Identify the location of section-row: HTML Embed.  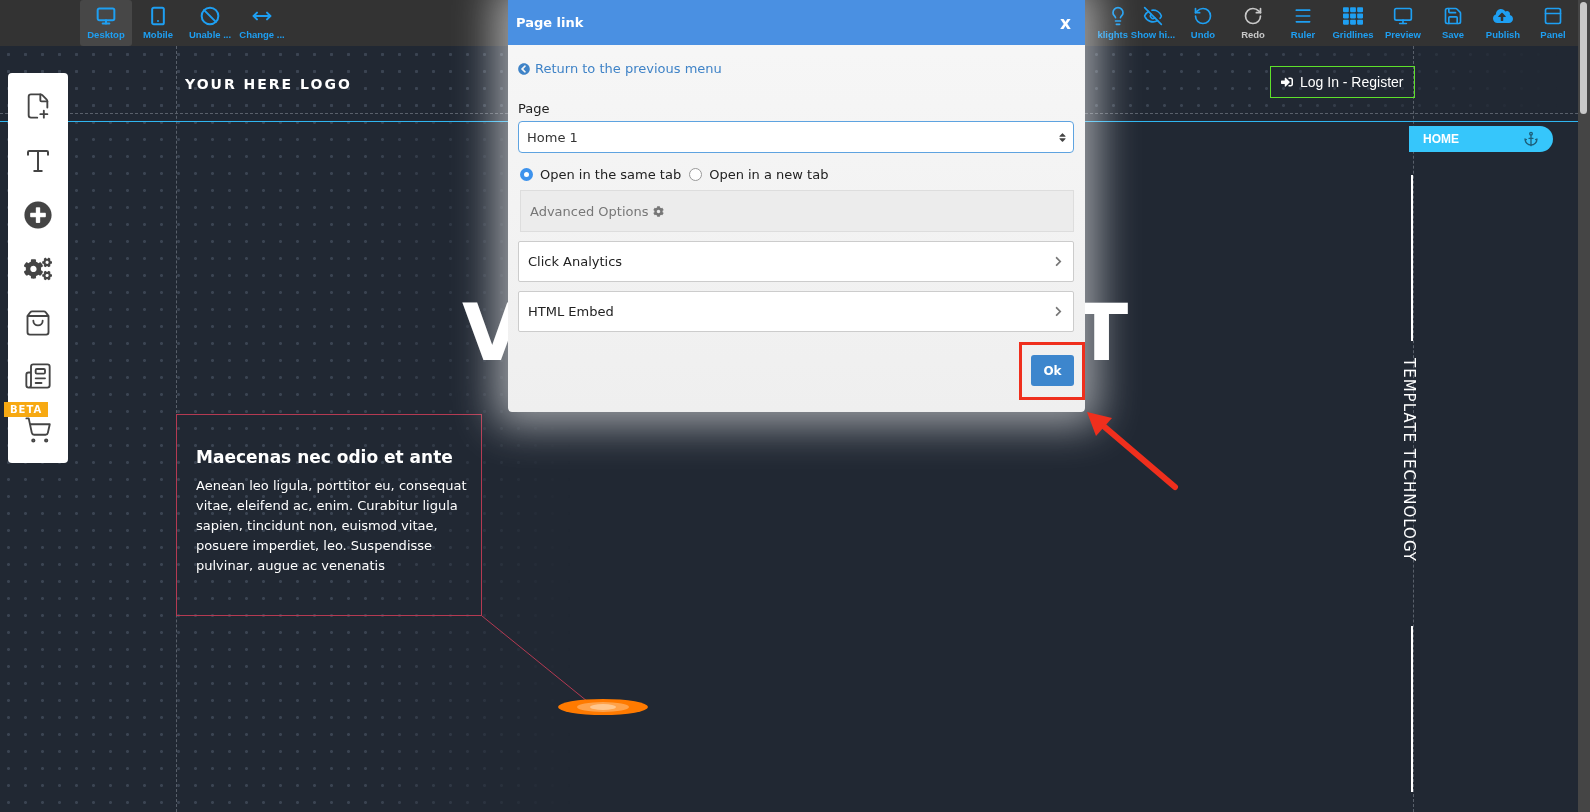
(796, 311).